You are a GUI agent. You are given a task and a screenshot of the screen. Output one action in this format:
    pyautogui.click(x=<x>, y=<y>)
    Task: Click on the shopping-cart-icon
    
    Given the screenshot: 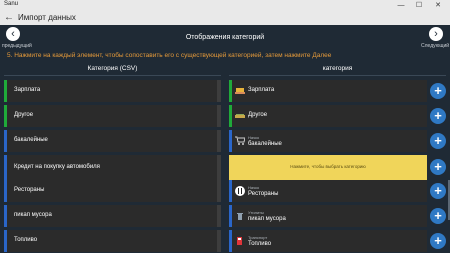 What is the action you would take?
    pyautogui.click(x=240, y=140)
    